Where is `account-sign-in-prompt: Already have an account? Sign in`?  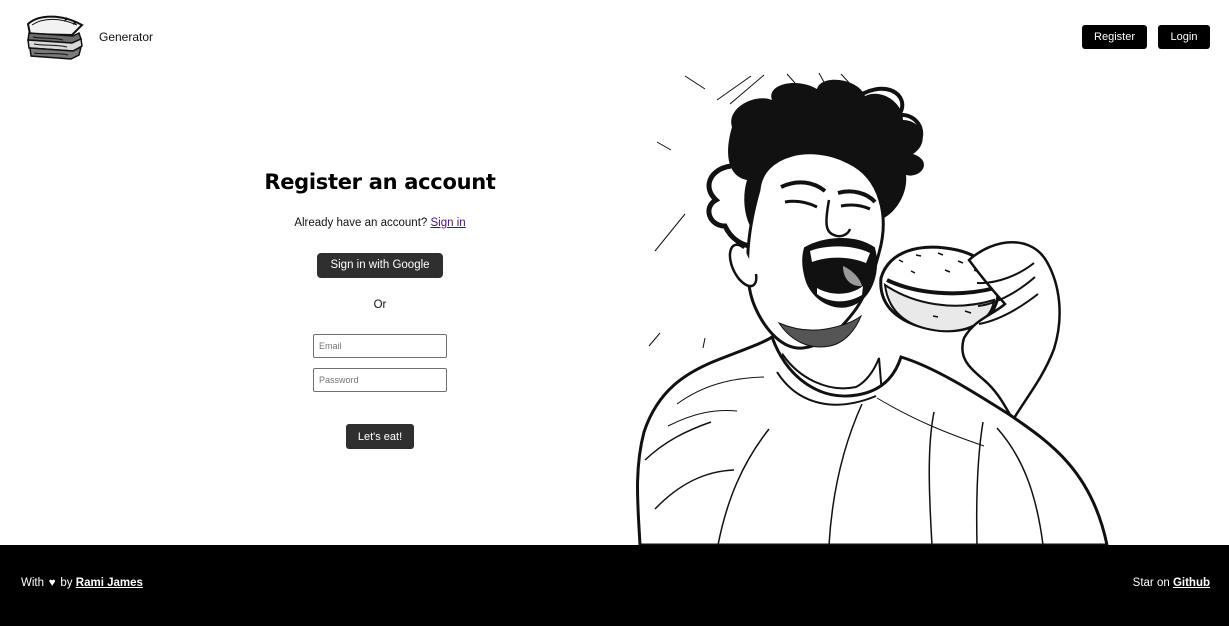 account-sign-in-prompt: Already have an account? Sign in is located at coordinates (380, 223).